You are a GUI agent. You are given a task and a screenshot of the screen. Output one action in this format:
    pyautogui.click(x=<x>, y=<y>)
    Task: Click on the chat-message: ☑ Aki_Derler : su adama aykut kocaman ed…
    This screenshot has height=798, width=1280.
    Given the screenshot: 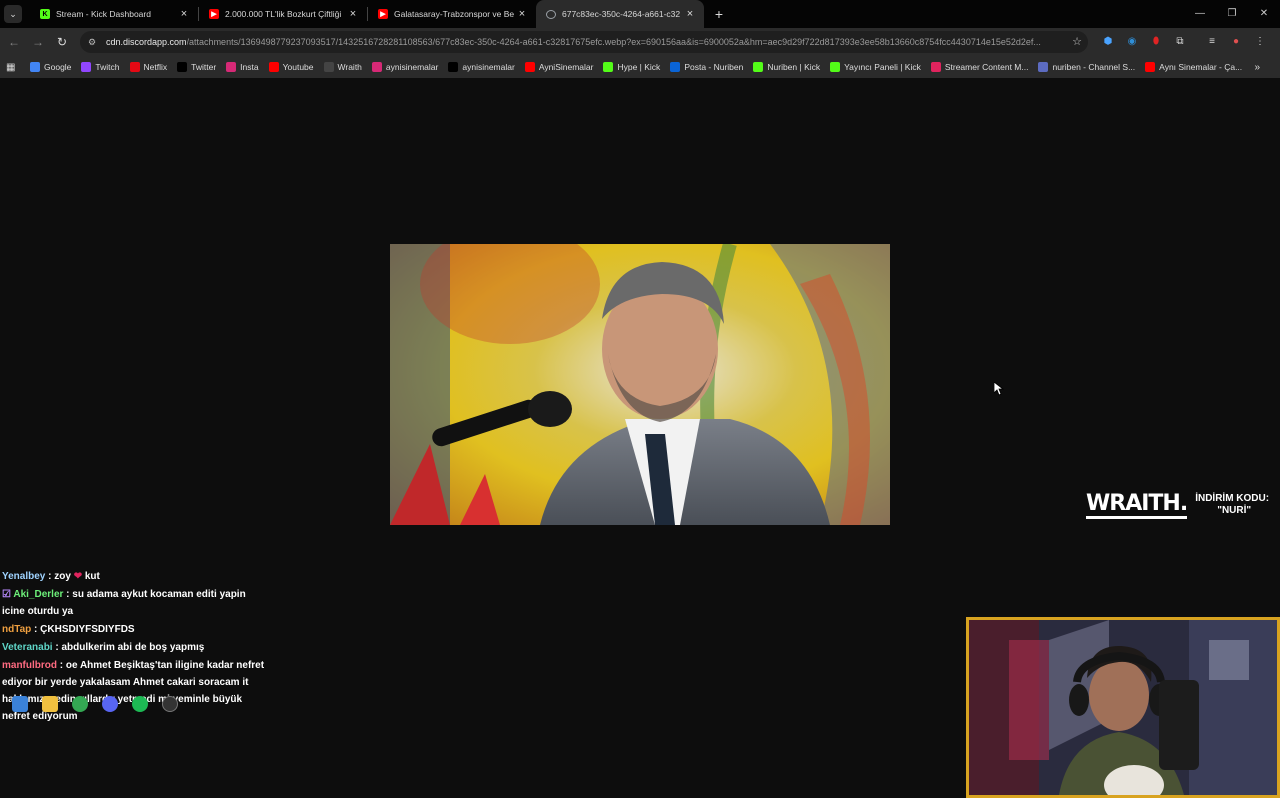 What is the action you would take?
    pyautogui.click(x=135, y=603)
    